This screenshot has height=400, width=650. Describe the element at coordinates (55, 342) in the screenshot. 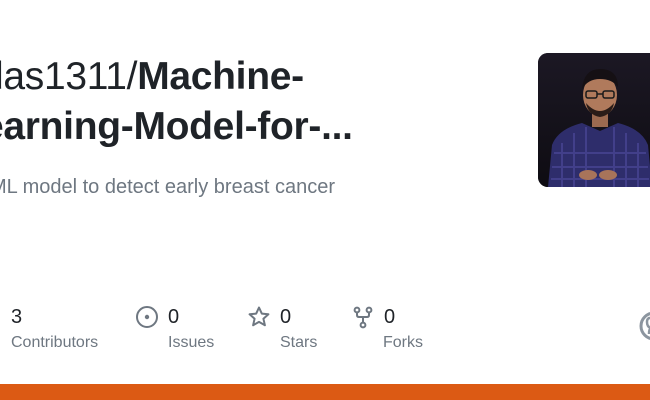

I see `contributors-label: Contributors` at that location.